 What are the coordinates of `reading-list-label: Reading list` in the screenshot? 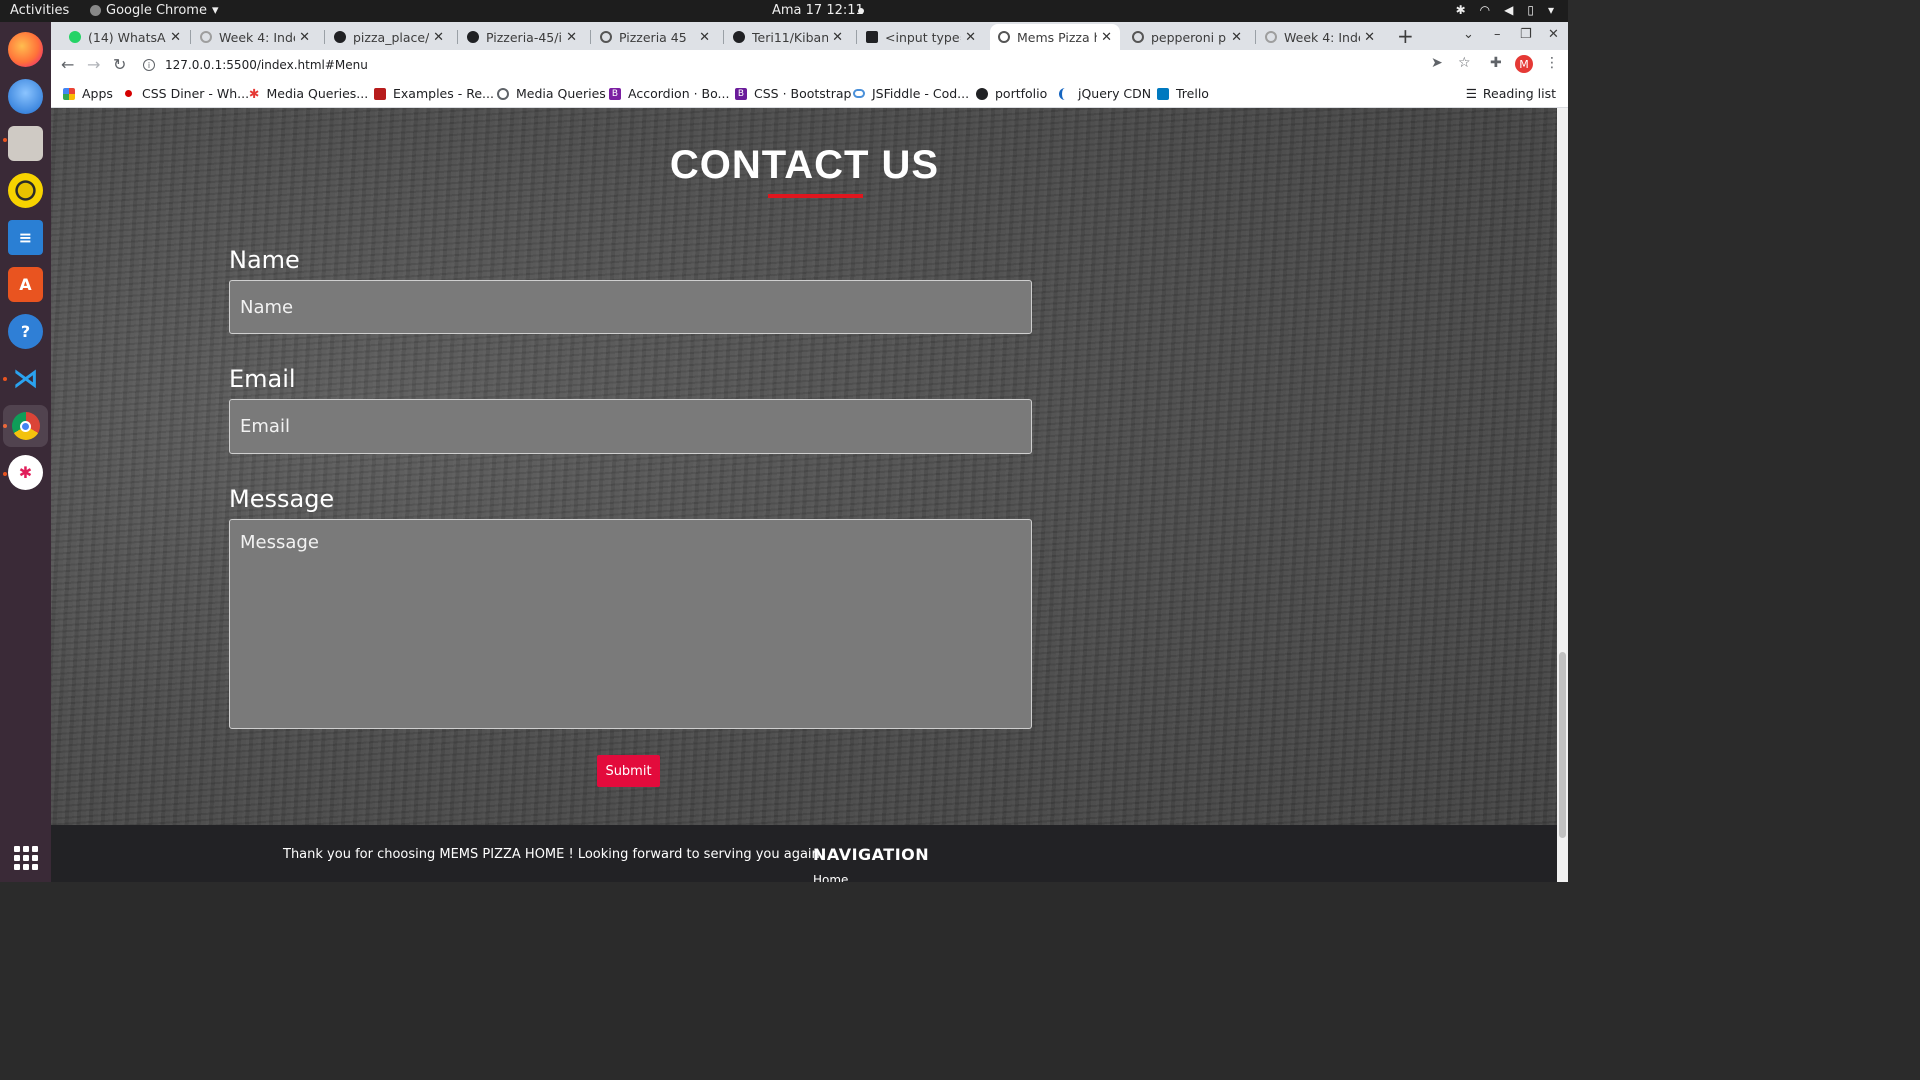 It's located at (1519, 93).